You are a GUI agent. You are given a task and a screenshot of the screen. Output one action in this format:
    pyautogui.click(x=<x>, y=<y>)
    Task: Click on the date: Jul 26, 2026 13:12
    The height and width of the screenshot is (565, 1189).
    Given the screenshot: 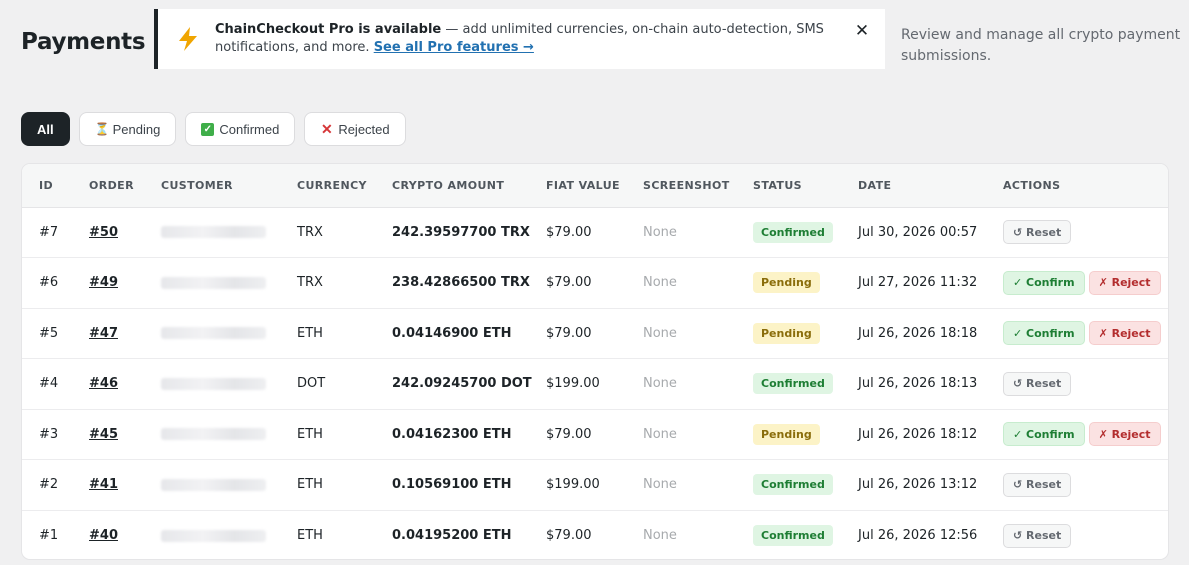 What is the action you would take?
    pyautogui.click(x=918, y=485)
    